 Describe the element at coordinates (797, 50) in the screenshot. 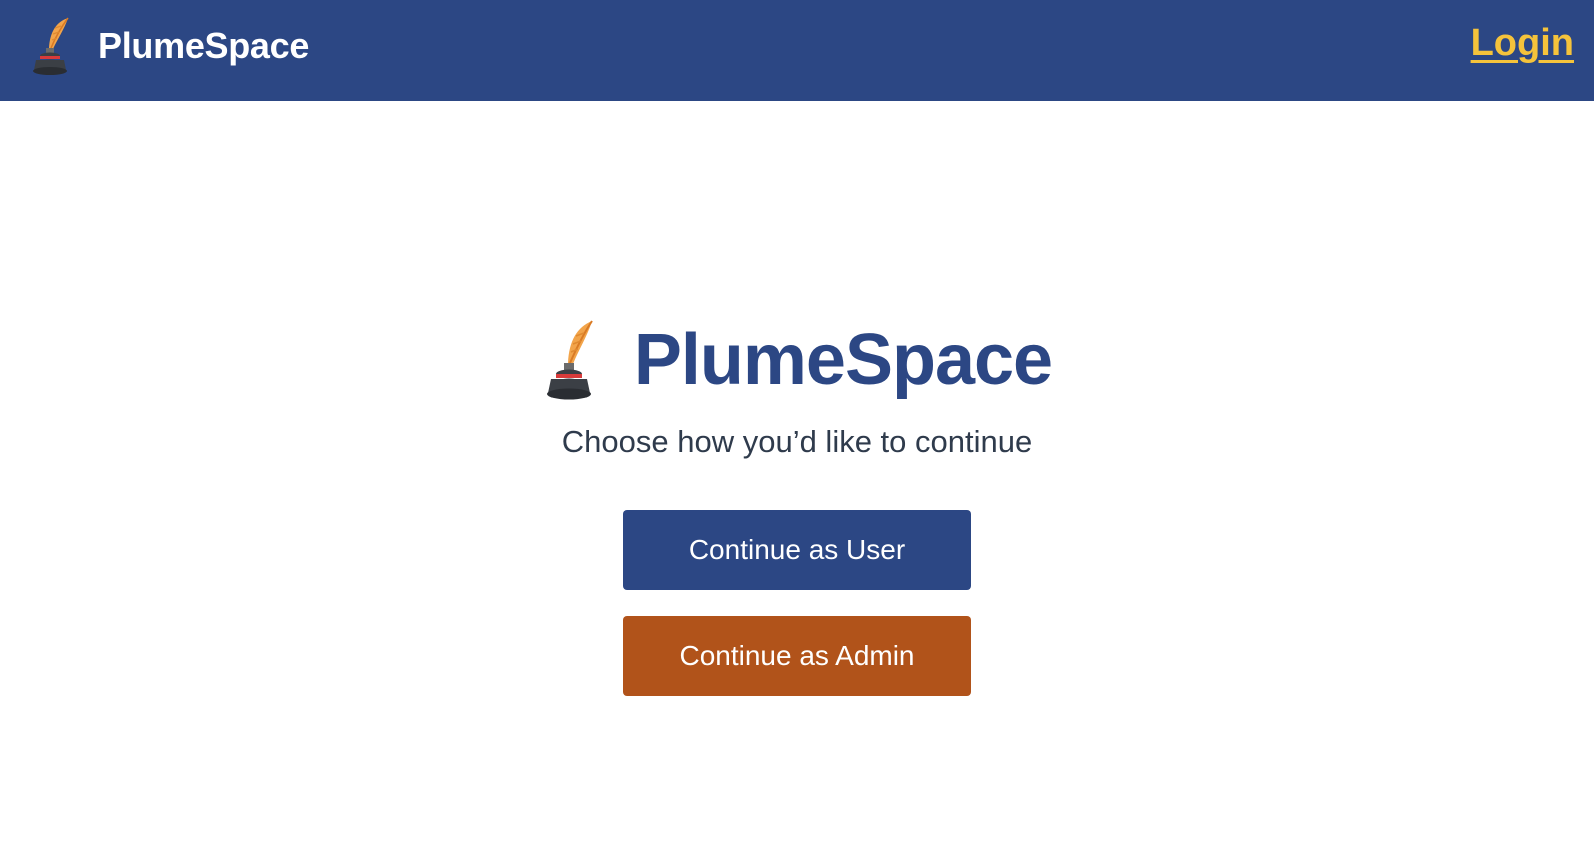

I see `top-navigation-bar: PlumeSpace Login` at that location.